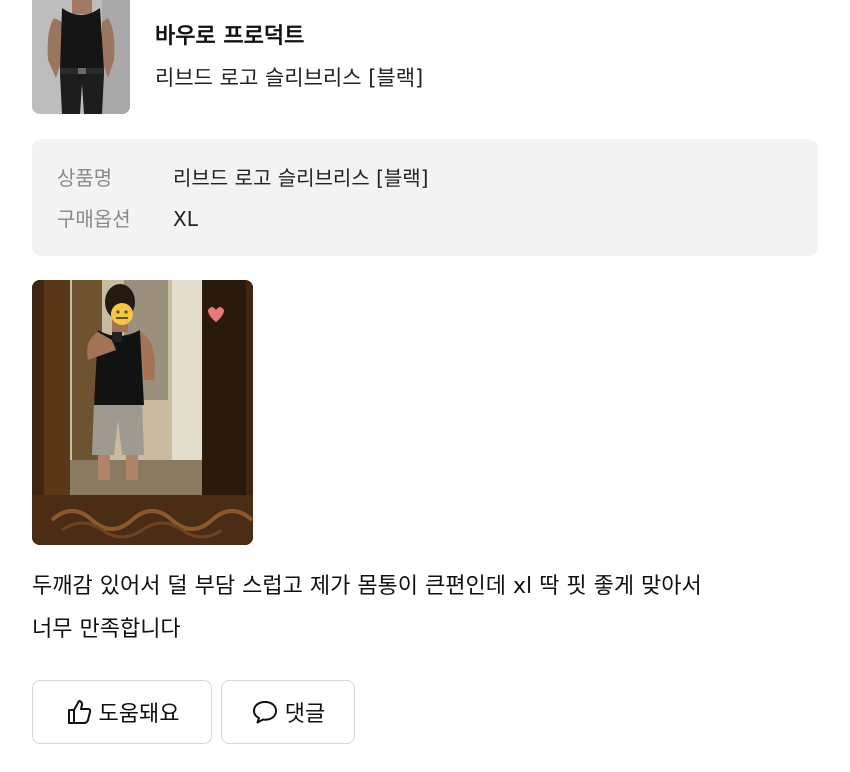  What do you see at coordinates (425, 57) in the screenshot?
I see `product-header: 바우로 프로덕트 리브드 로고 슬리브리스 [블랙]` at bounding box center [425, 57].